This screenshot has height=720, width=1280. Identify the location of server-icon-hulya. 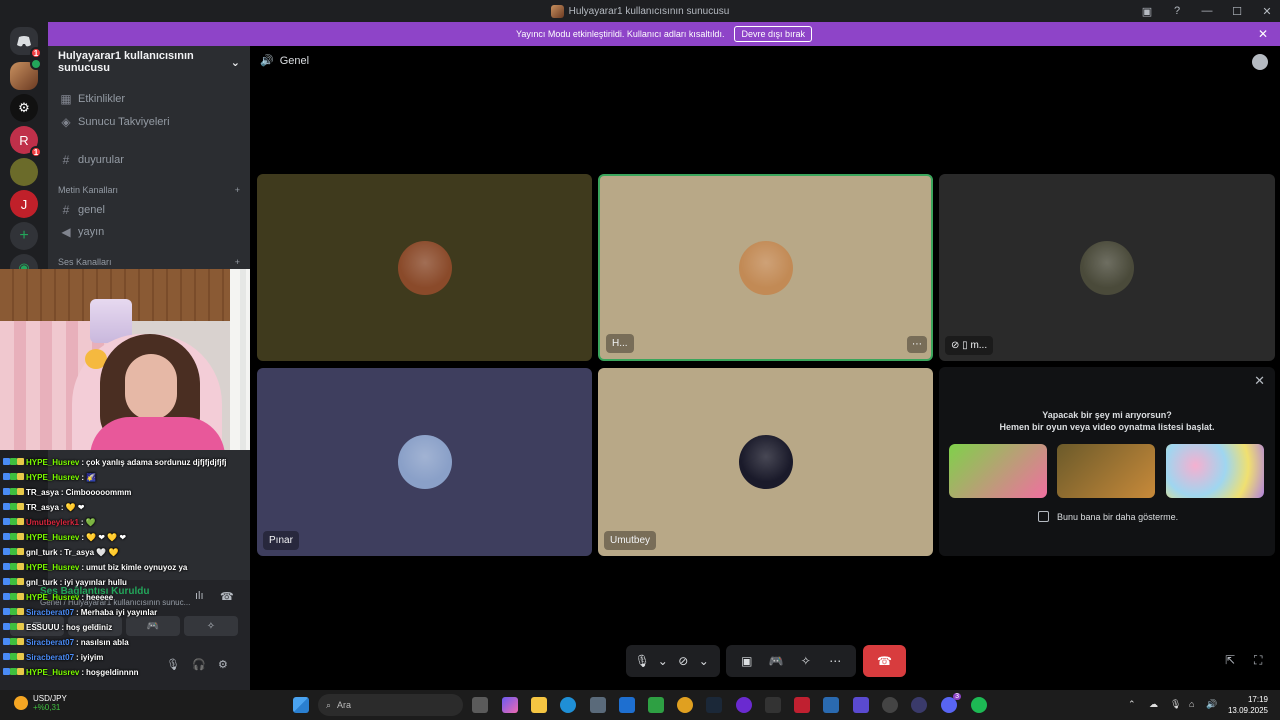
(26, 74).